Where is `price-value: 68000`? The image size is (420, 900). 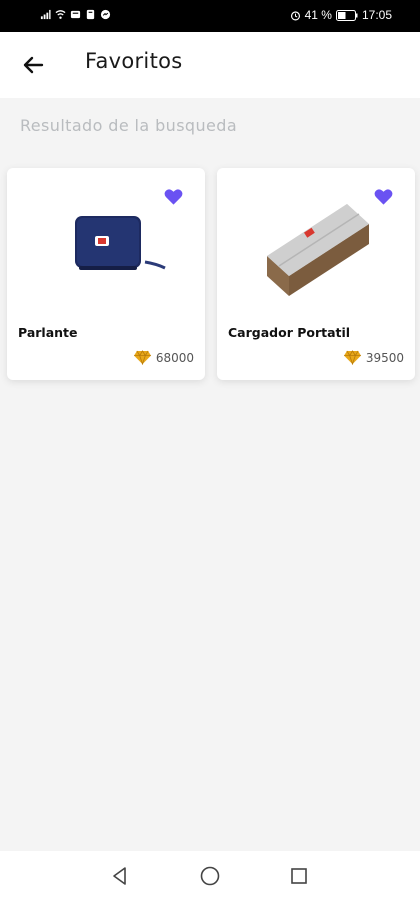 price-value: 68000 is located at coordinates (174, 357).